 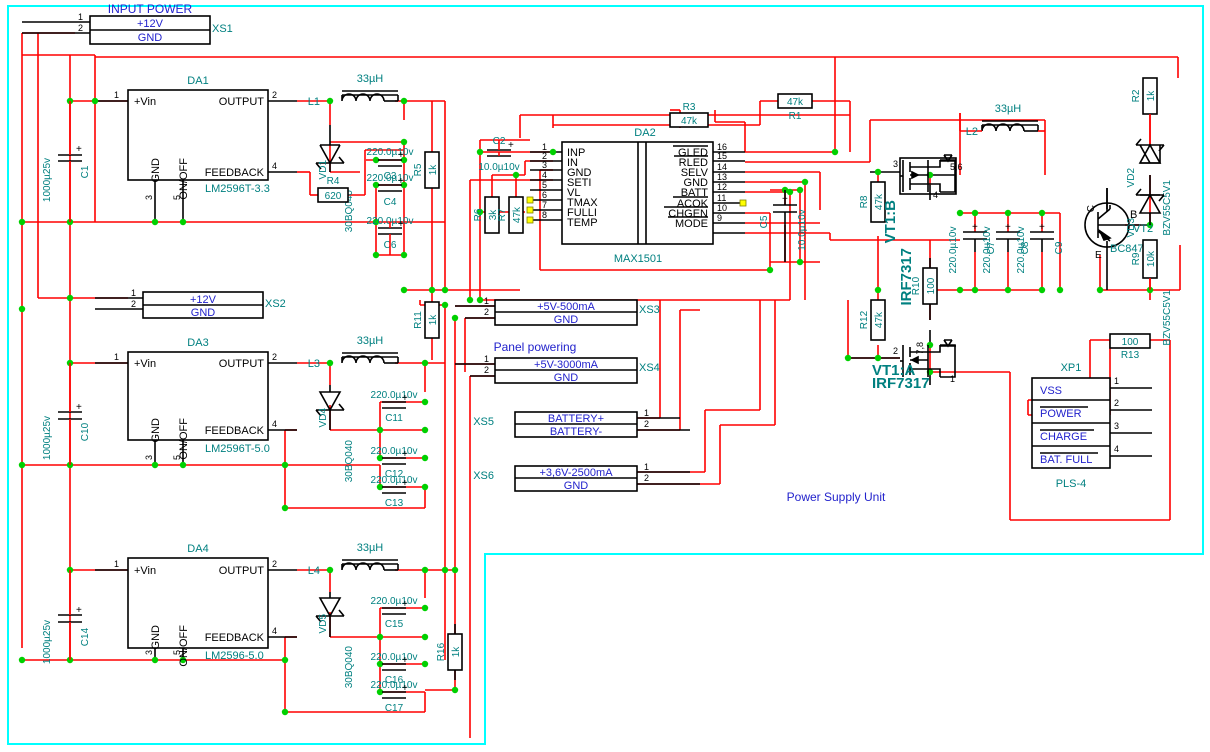 I want to click on xs3-row-1: +5V-500mA, so click(x=566, y=307).